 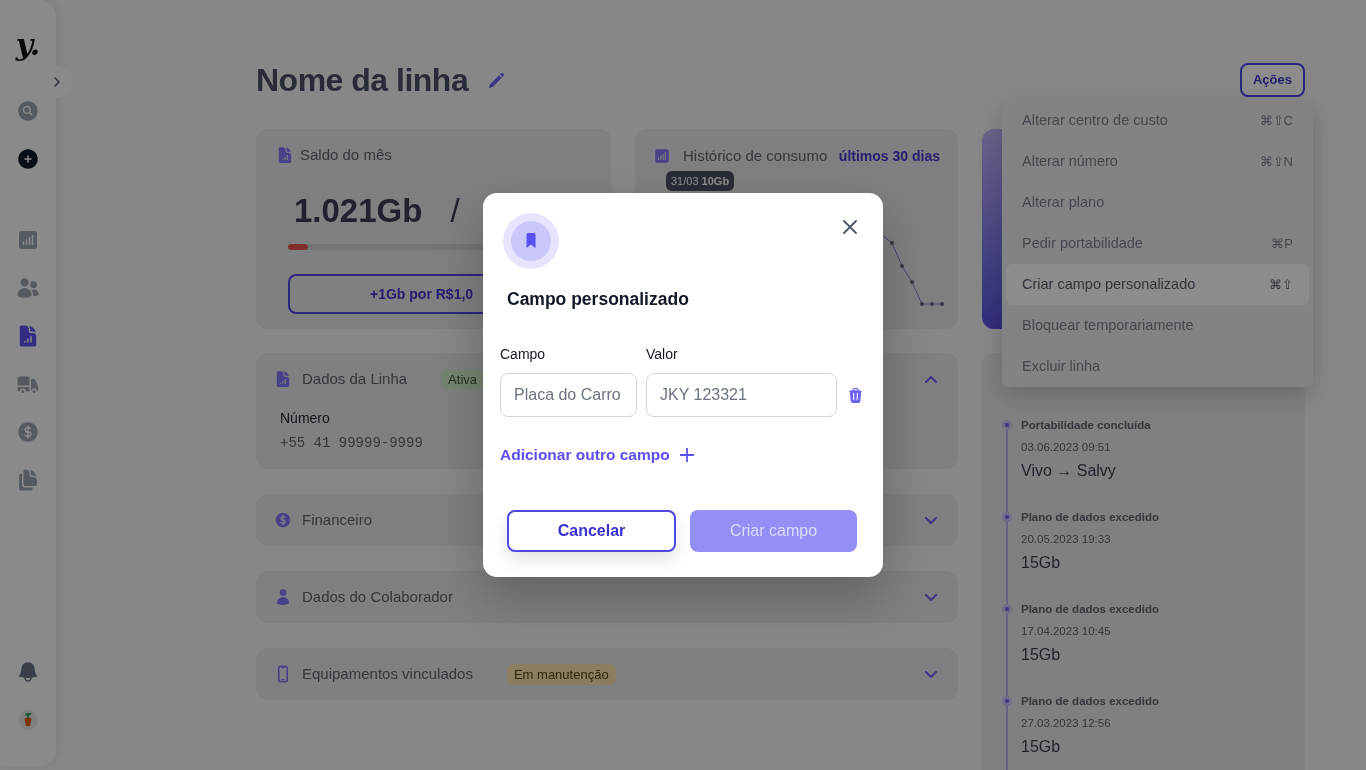 I want to click on field-label: Valor, so click(x=662, y=354).